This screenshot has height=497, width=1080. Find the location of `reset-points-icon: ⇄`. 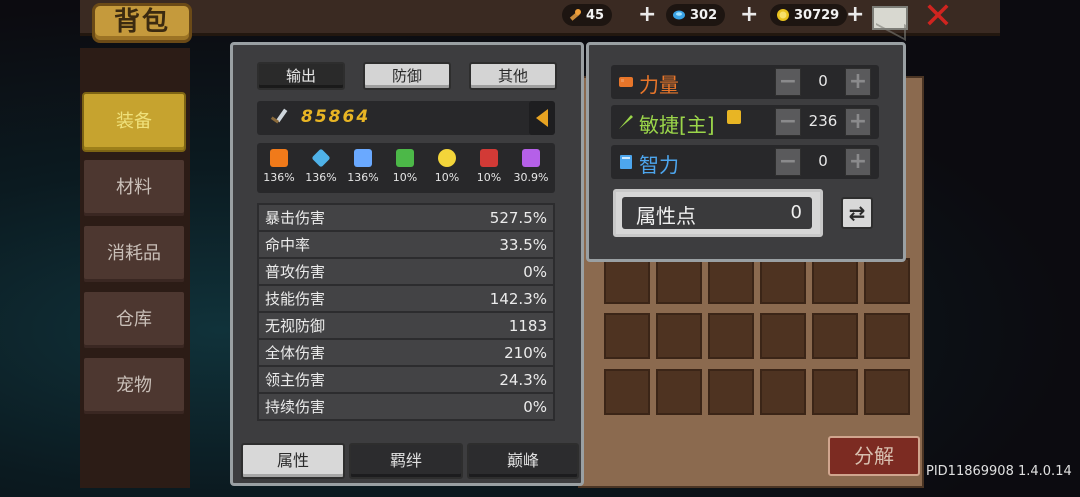

reset-points-icon: ⇄ is located at coordinates (857, 213).